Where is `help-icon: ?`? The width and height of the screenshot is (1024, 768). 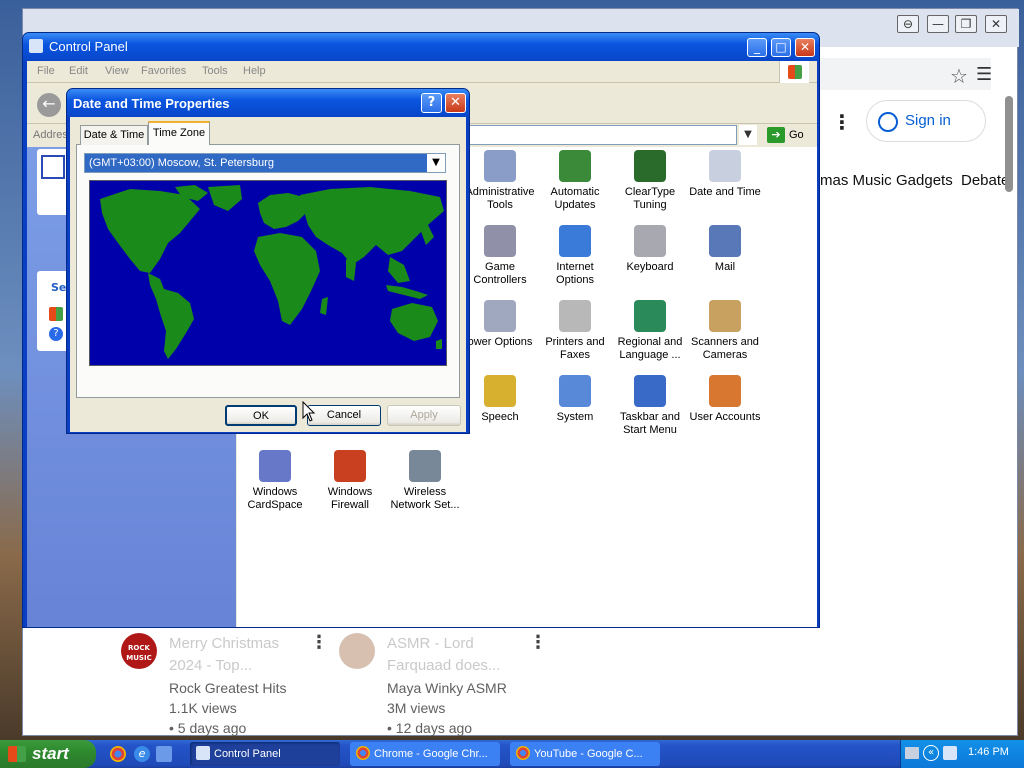 help-icon: ? is located at coordinates (56, 334).